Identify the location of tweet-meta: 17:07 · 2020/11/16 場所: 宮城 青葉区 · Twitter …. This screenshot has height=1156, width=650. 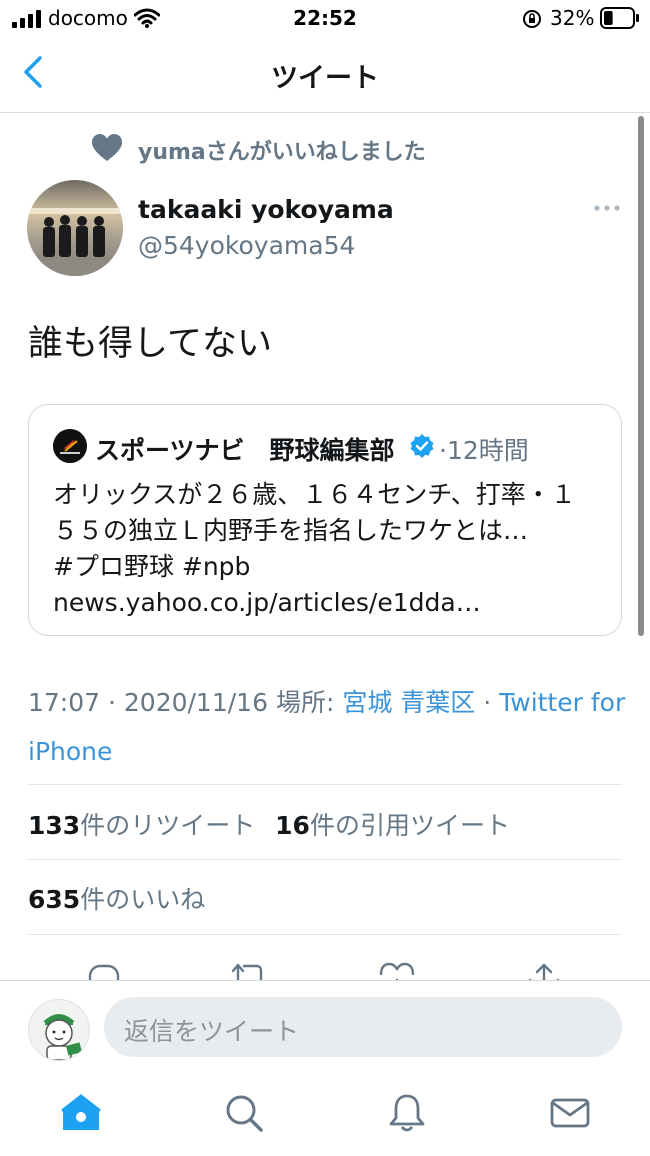
(328, 727).